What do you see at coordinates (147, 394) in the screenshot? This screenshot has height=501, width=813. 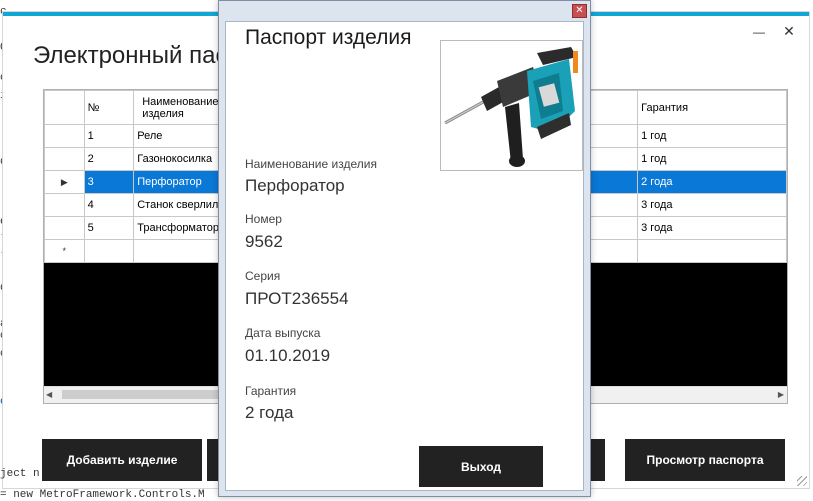 I see `scroll-thumb` at bounding box center [147, 394].